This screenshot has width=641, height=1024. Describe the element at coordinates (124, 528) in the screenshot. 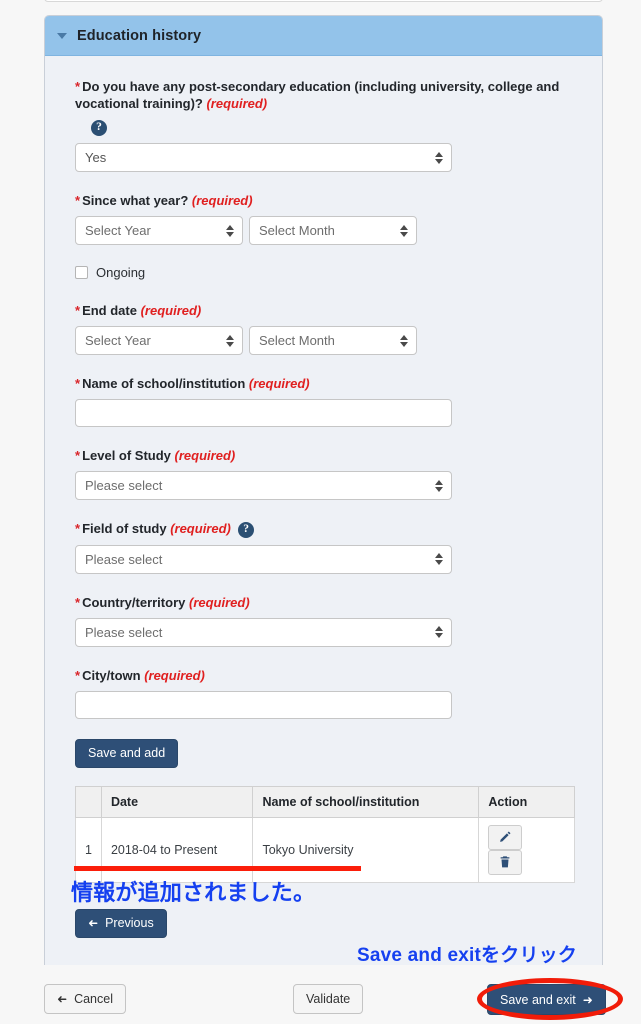

I see `label-text: Field of study` at that location.